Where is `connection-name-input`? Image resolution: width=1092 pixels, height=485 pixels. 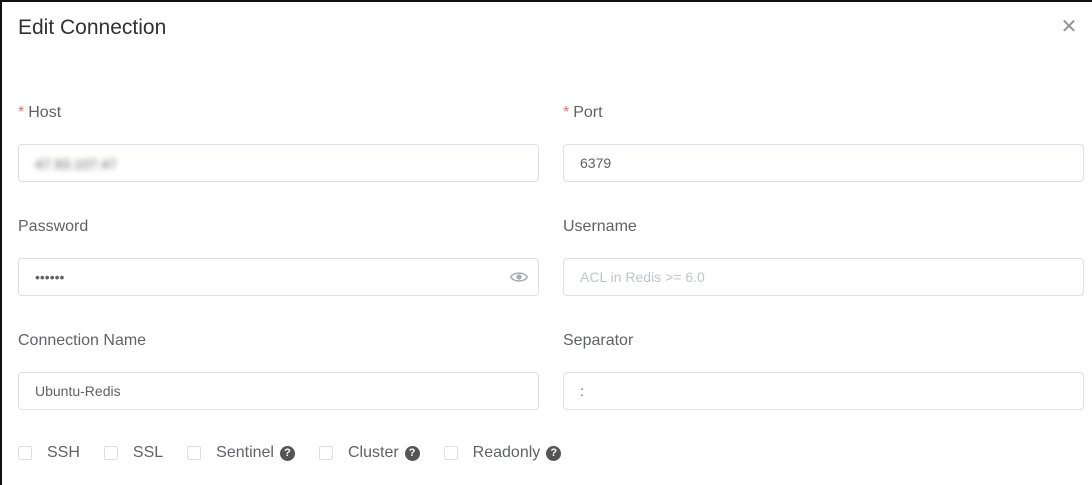
connection-name-input is located at coordinates (278, 391).